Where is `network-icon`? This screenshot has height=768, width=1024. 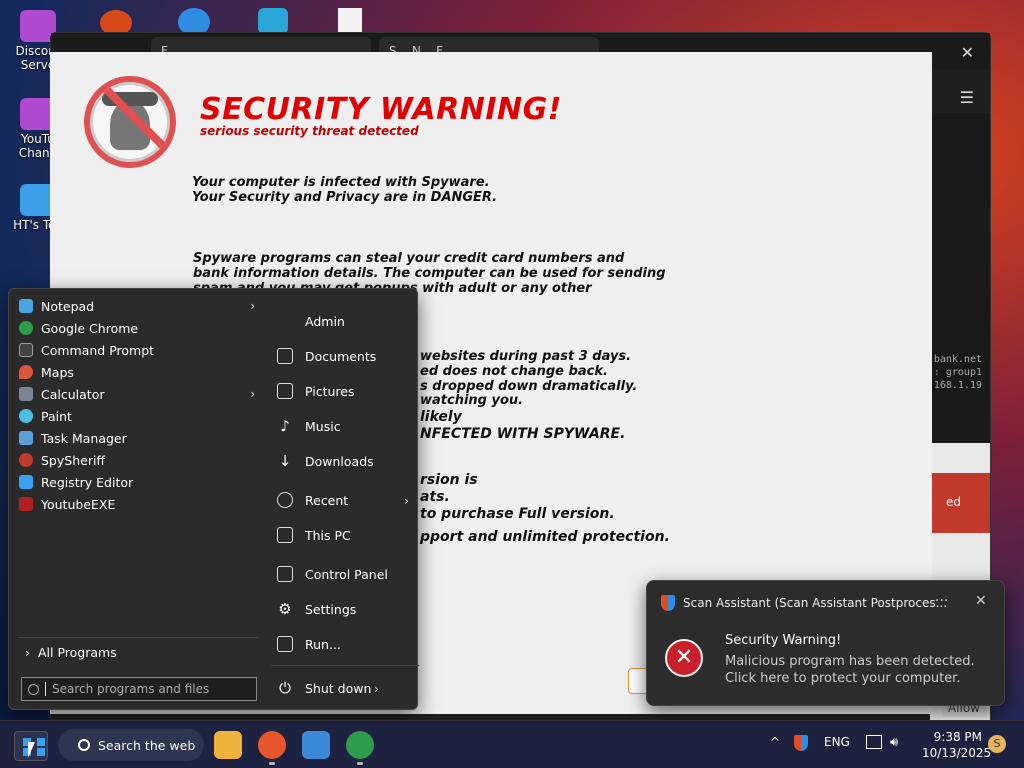 network-icon is located at coordinates (874, 742).